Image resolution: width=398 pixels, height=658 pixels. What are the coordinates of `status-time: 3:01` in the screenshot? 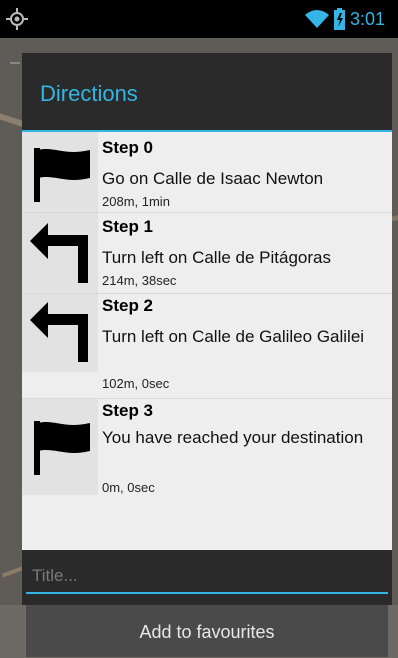 It's located at (368, 19).